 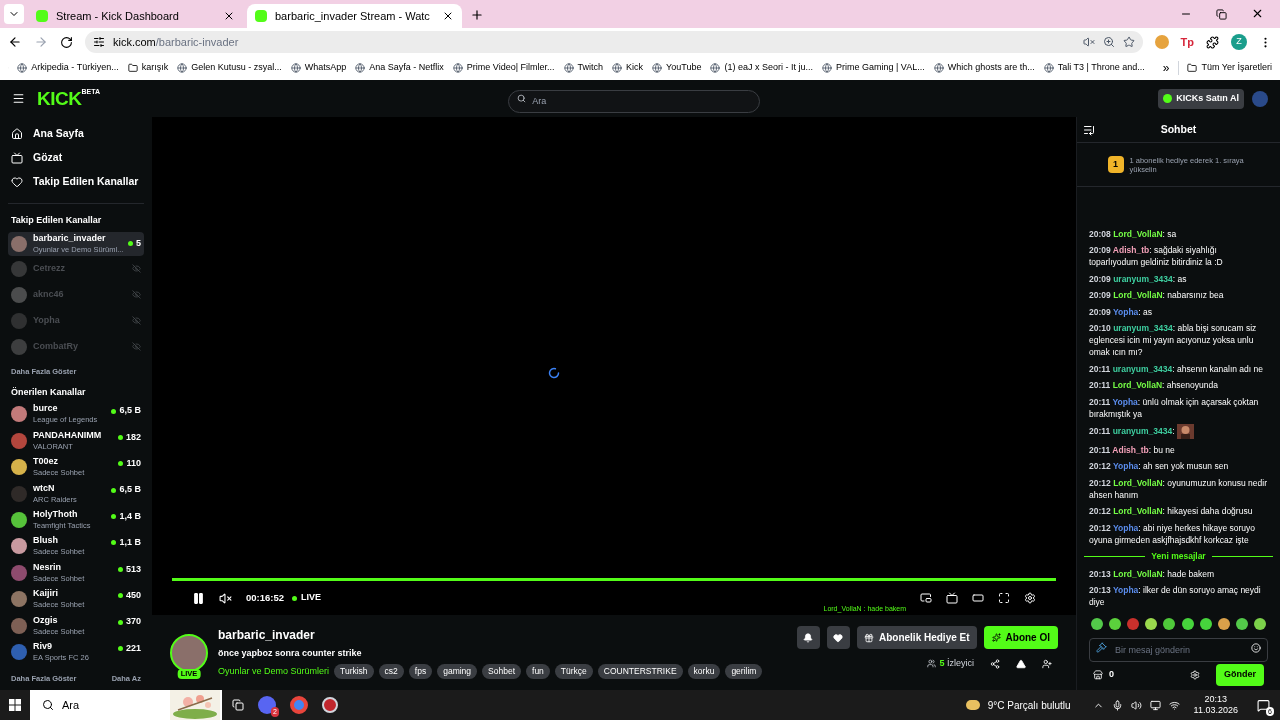 What do you see at coordinates (1187, 42) in the screenshot?
I see `extension-button: Tp` at bounding box center [1187, 42].